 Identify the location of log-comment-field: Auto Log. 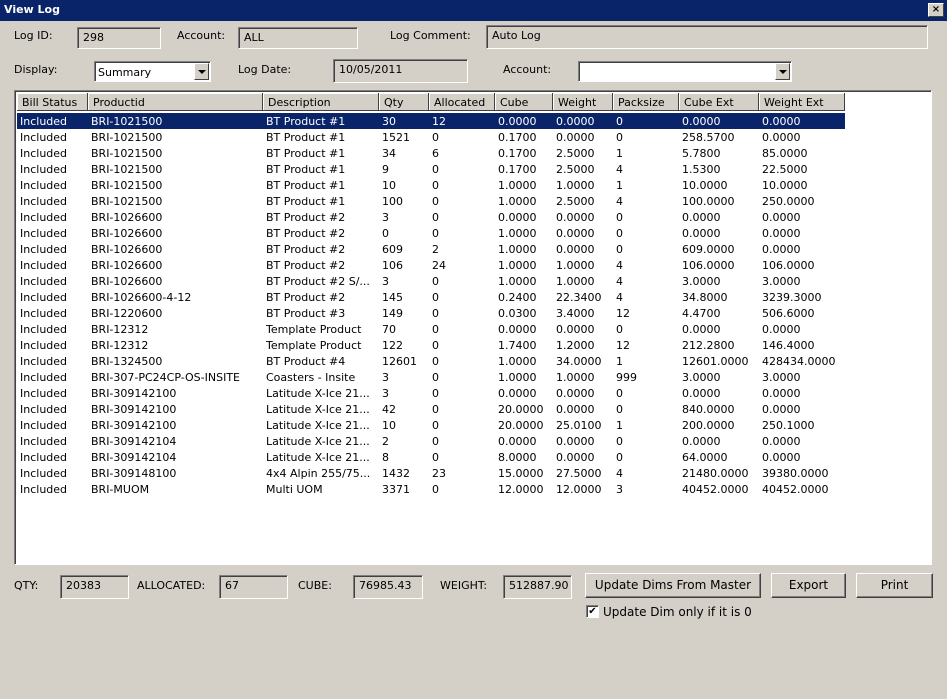
(707, 37).